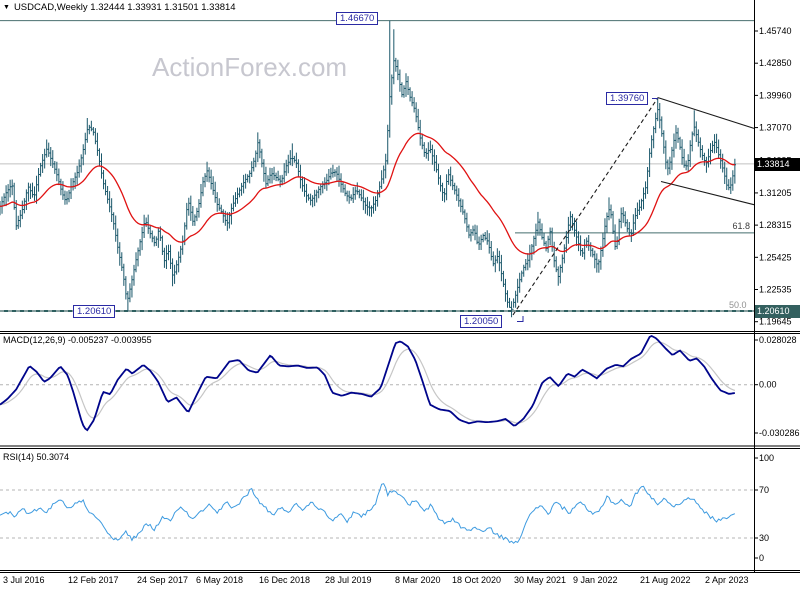 Image resolution: width=800 pixels, height=600 pixels. Describe the element at coordinates (77, 340) in the screenshot. I see `macd-indicator-header: MACD(12,26,9) -0.005237 -0.003955` at that location.